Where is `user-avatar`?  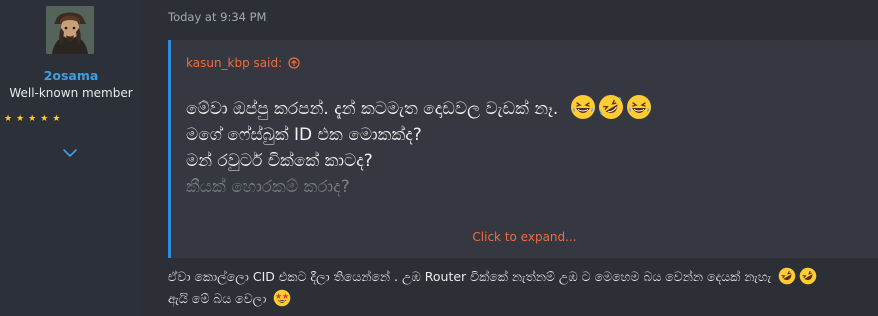 user-avatar is located at coordinates (70, 30).